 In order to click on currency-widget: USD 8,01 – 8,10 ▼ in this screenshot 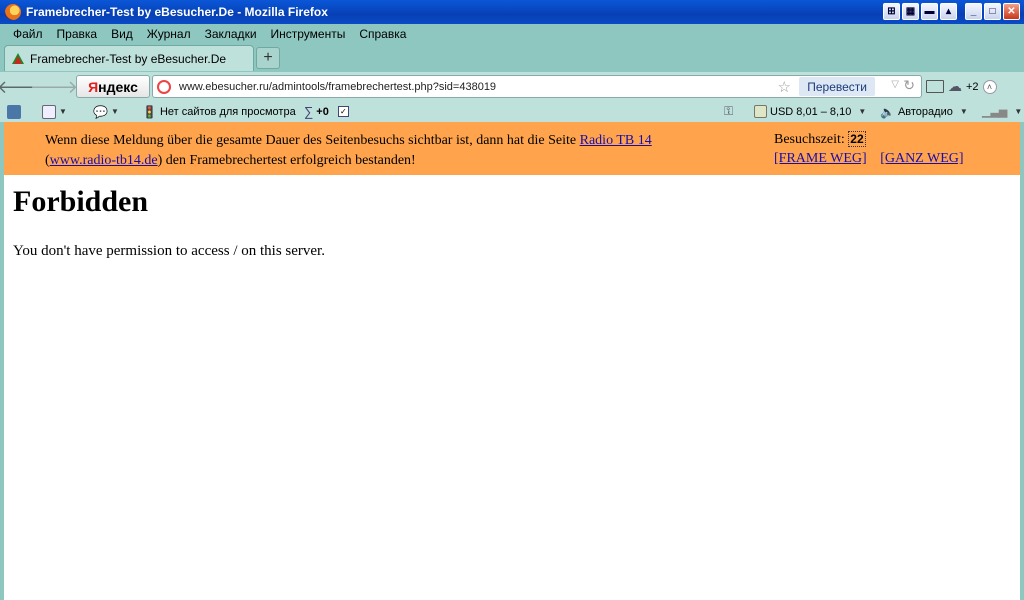, I will do `click(810, 111)`.